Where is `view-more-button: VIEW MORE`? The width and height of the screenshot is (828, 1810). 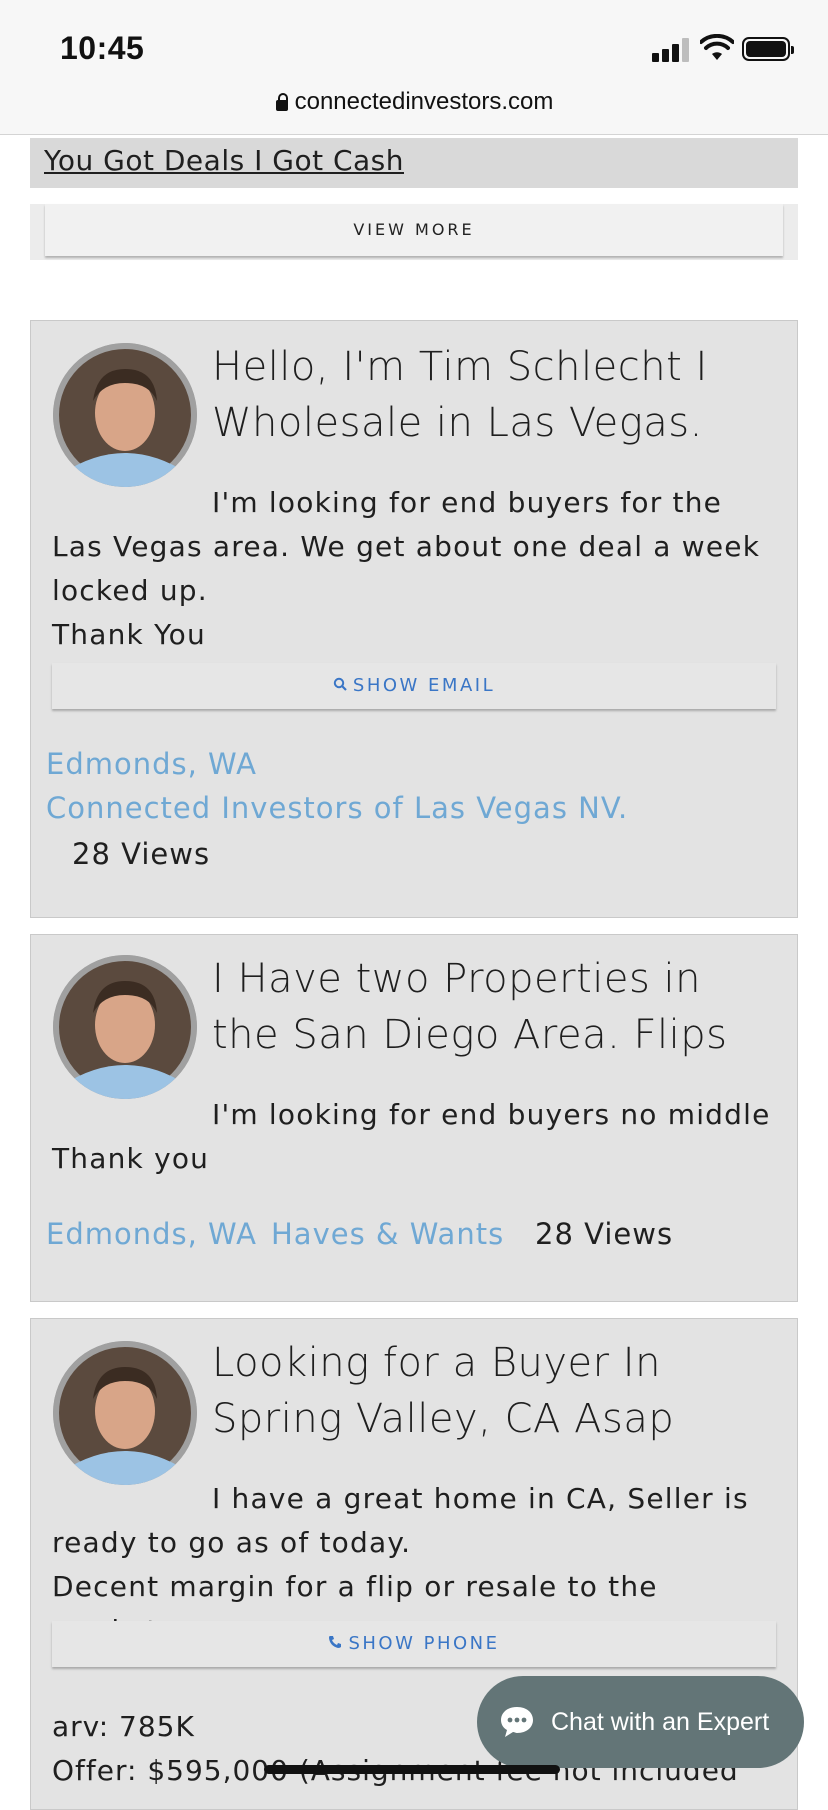
view-more-button: VIEW MORE is located at coordinates (414, 230).